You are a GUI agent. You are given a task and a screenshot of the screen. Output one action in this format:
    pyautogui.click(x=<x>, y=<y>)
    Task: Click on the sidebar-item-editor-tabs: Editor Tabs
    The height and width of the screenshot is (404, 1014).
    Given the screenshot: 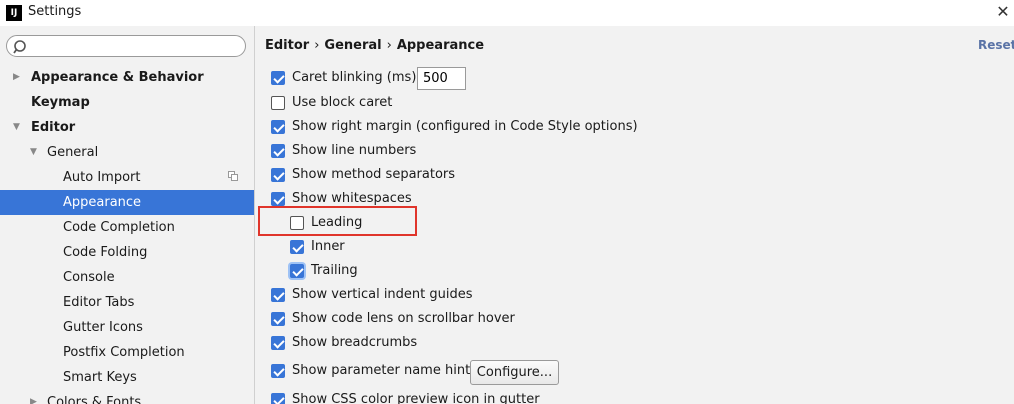 What is the action you would take?
    pyautogui.click(x=127, y=302)
    